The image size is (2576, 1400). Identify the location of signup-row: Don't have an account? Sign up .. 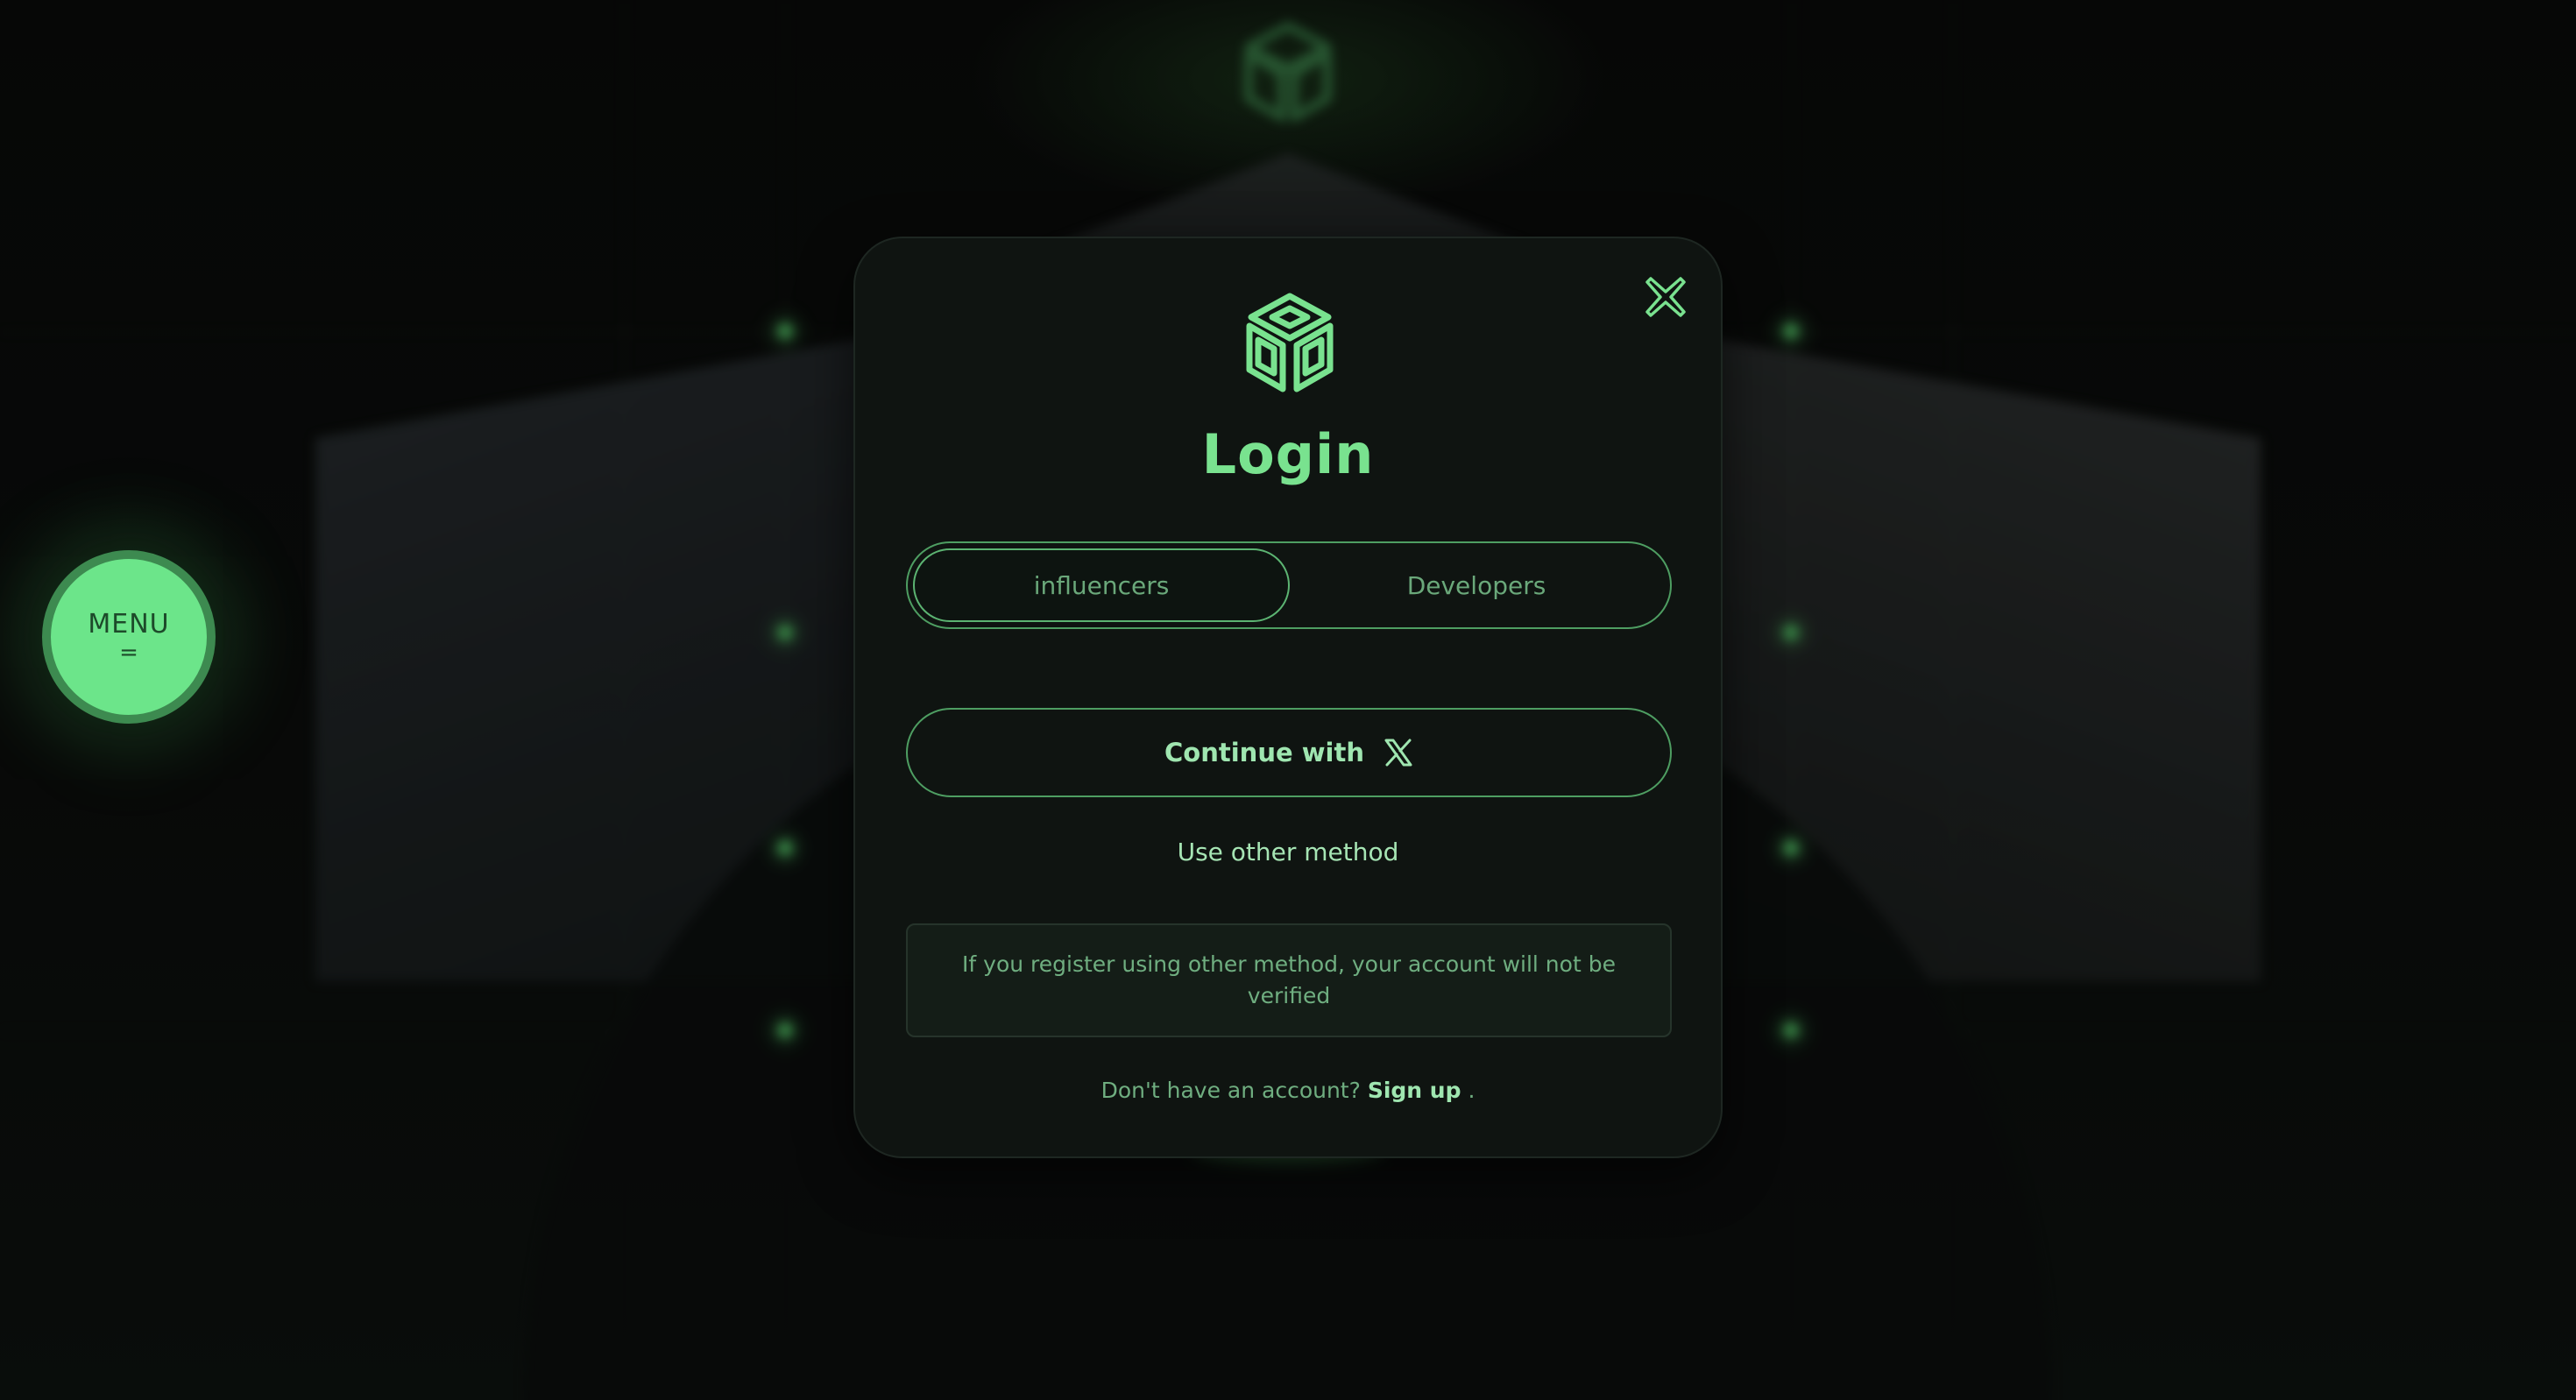
(1288, 1090).